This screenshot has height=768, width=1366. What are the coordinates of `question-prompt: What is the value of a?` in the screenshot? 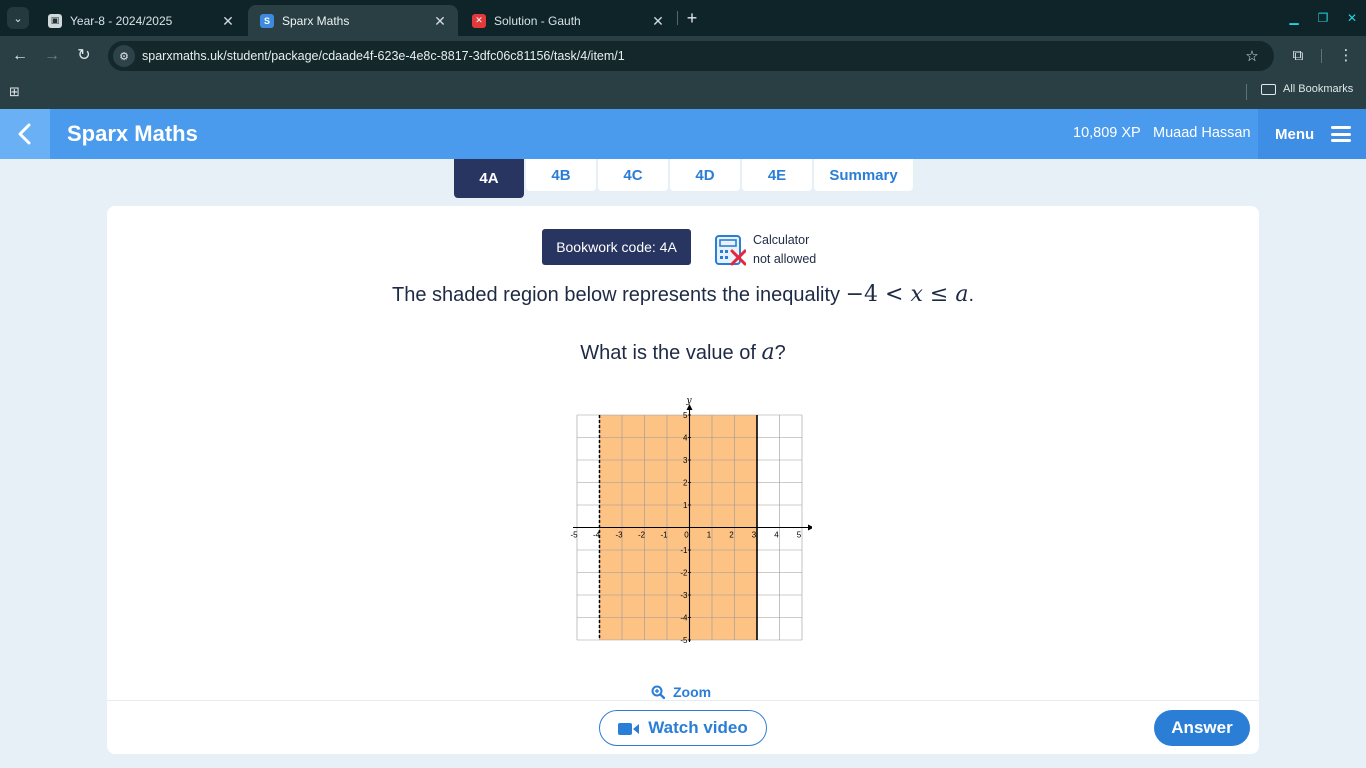 It's located at (683, 352).